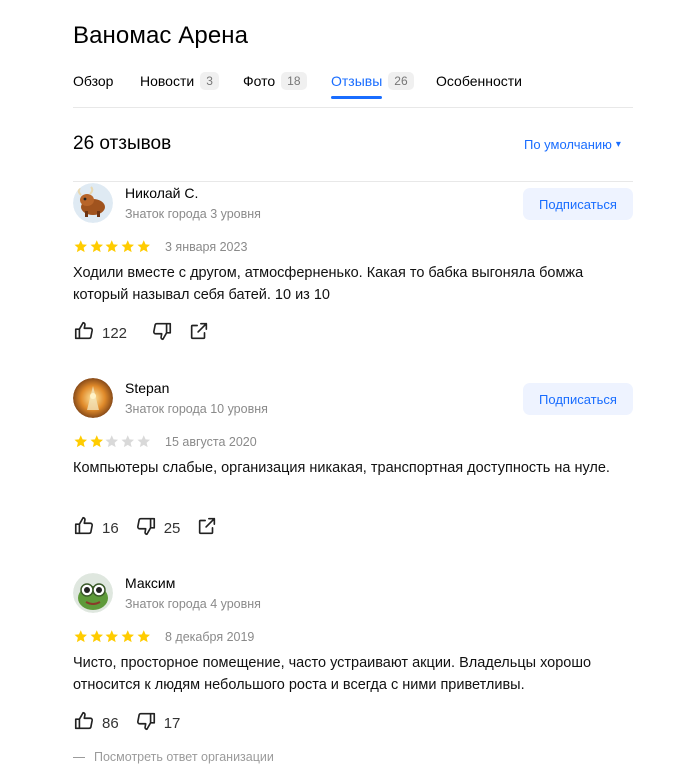  I want to click on dislike-count: 25, so click(172, 528).